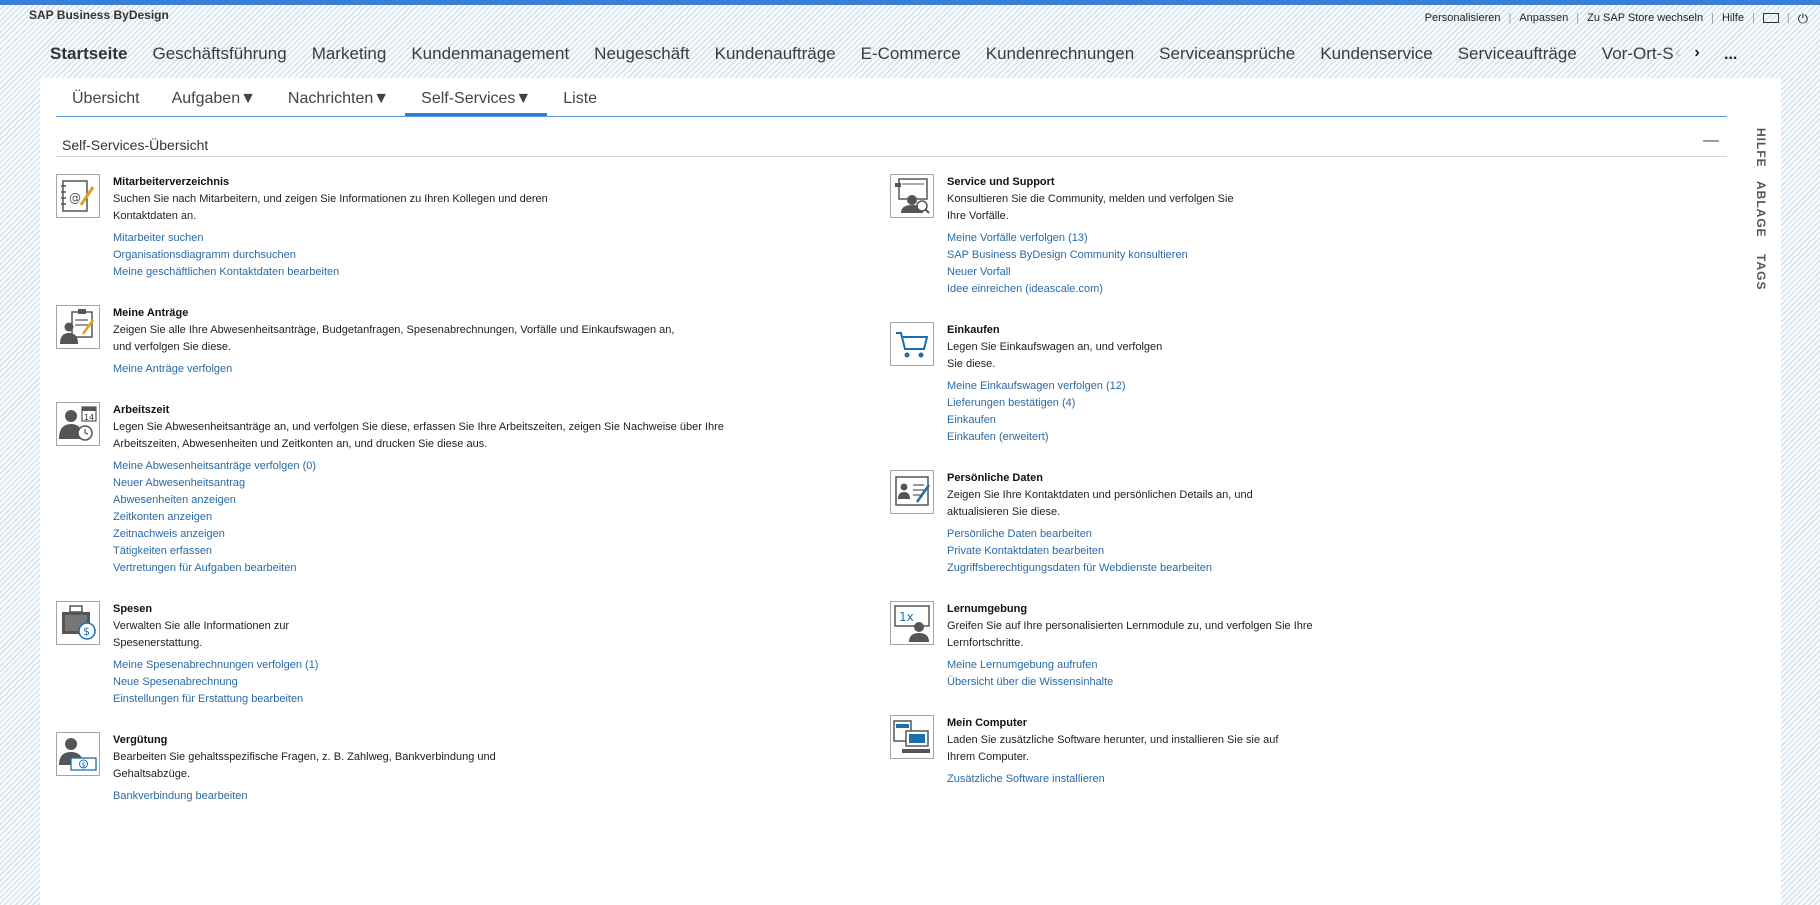  What do you see at coordinates (418, 369) in the screenshot?
I see `link-meine-antraege-verfolgen: Meine Anträge verfolgen` at bounding box center [418, 369].